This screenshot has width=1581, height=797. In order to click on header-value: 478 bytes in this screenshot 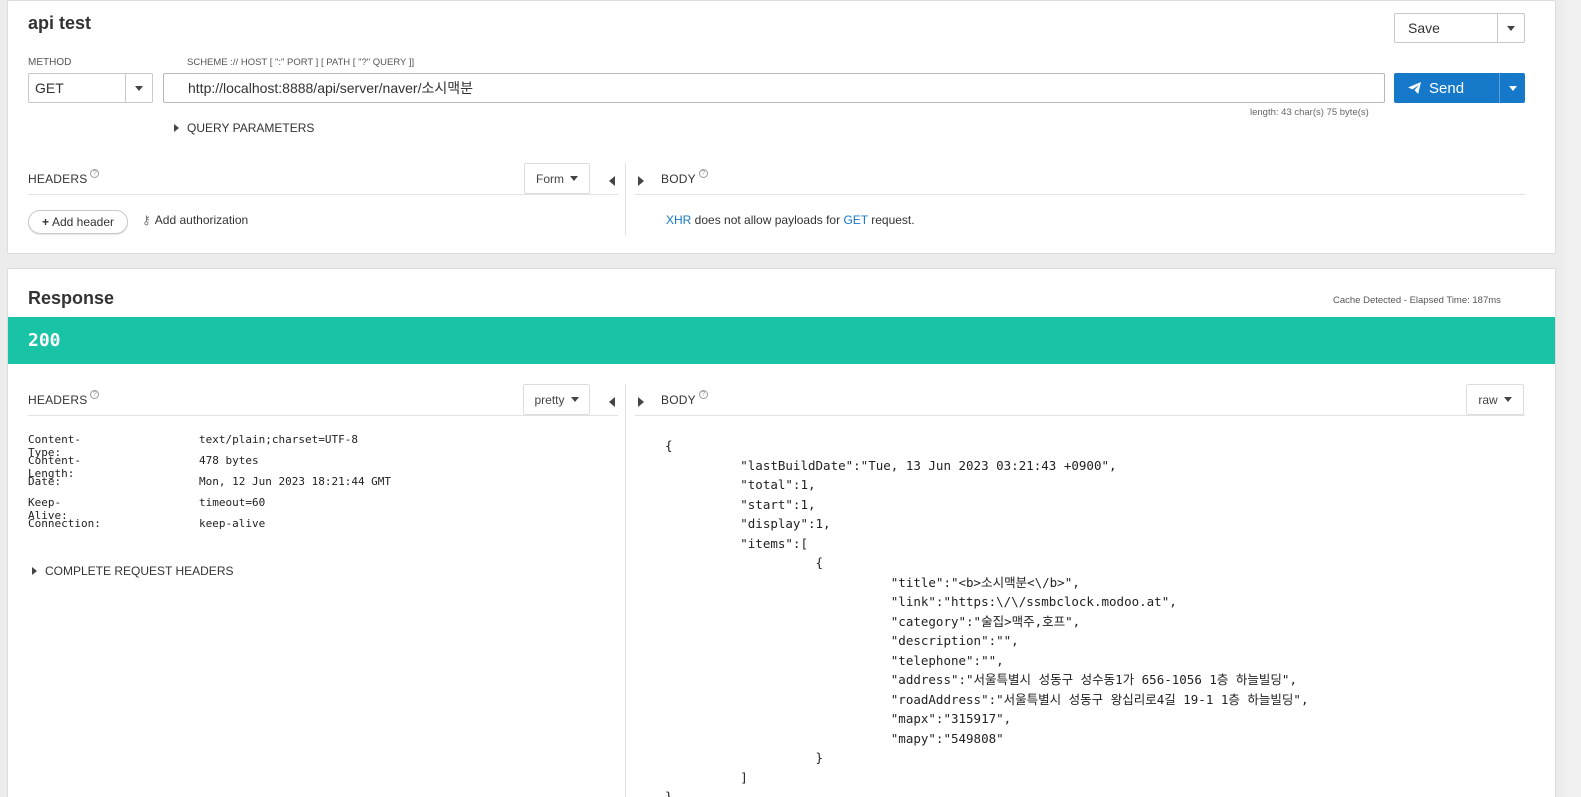, I will do `click(229, 460)`.